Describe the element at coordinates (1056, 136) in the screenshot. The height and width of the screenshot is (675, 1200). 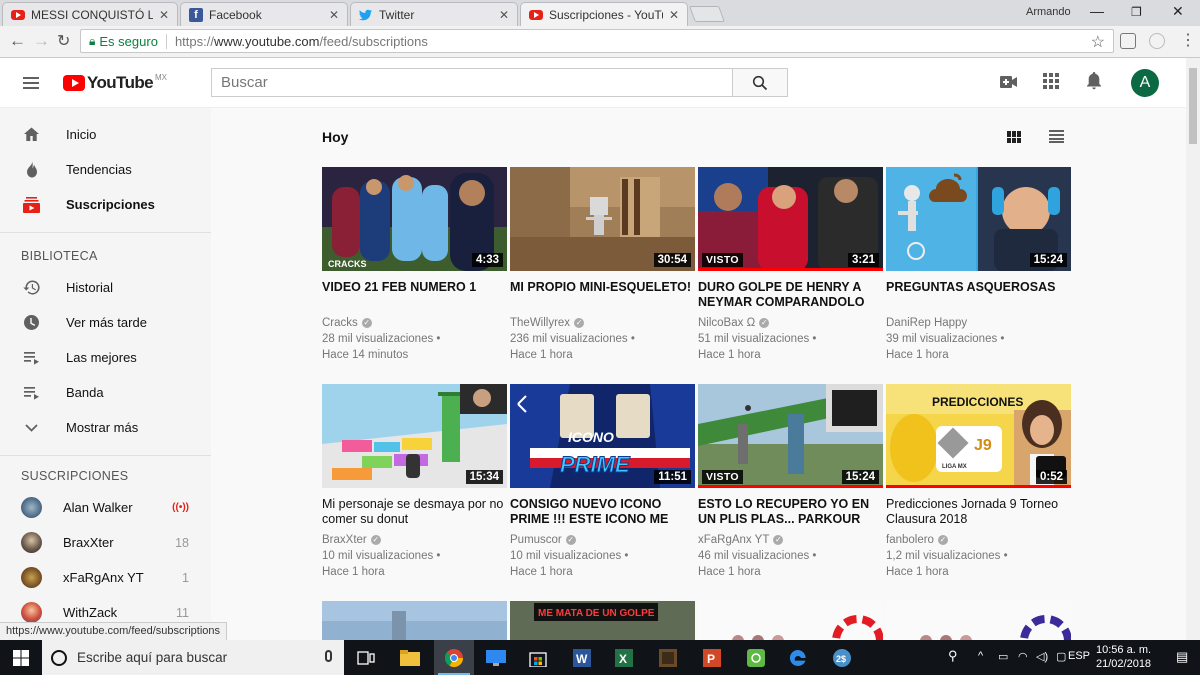
I see `list-view-icon` at that location.